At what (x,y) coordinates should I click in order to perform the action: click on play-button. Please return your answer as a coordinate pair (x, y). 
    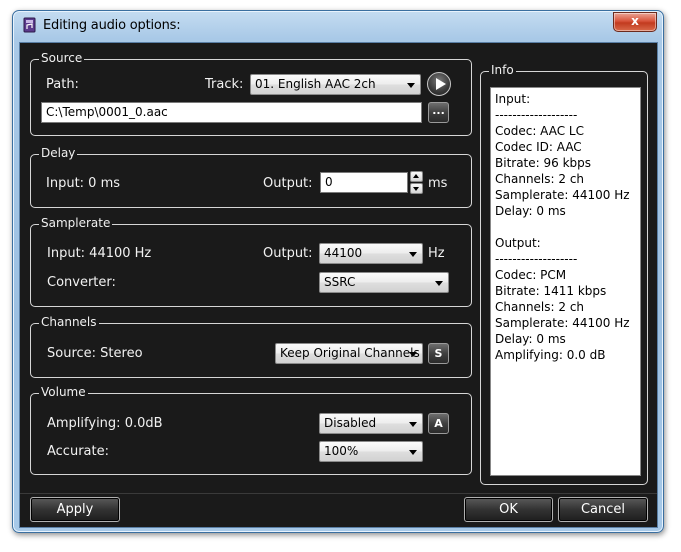
    Looking at the image, I should click on (439, 84).